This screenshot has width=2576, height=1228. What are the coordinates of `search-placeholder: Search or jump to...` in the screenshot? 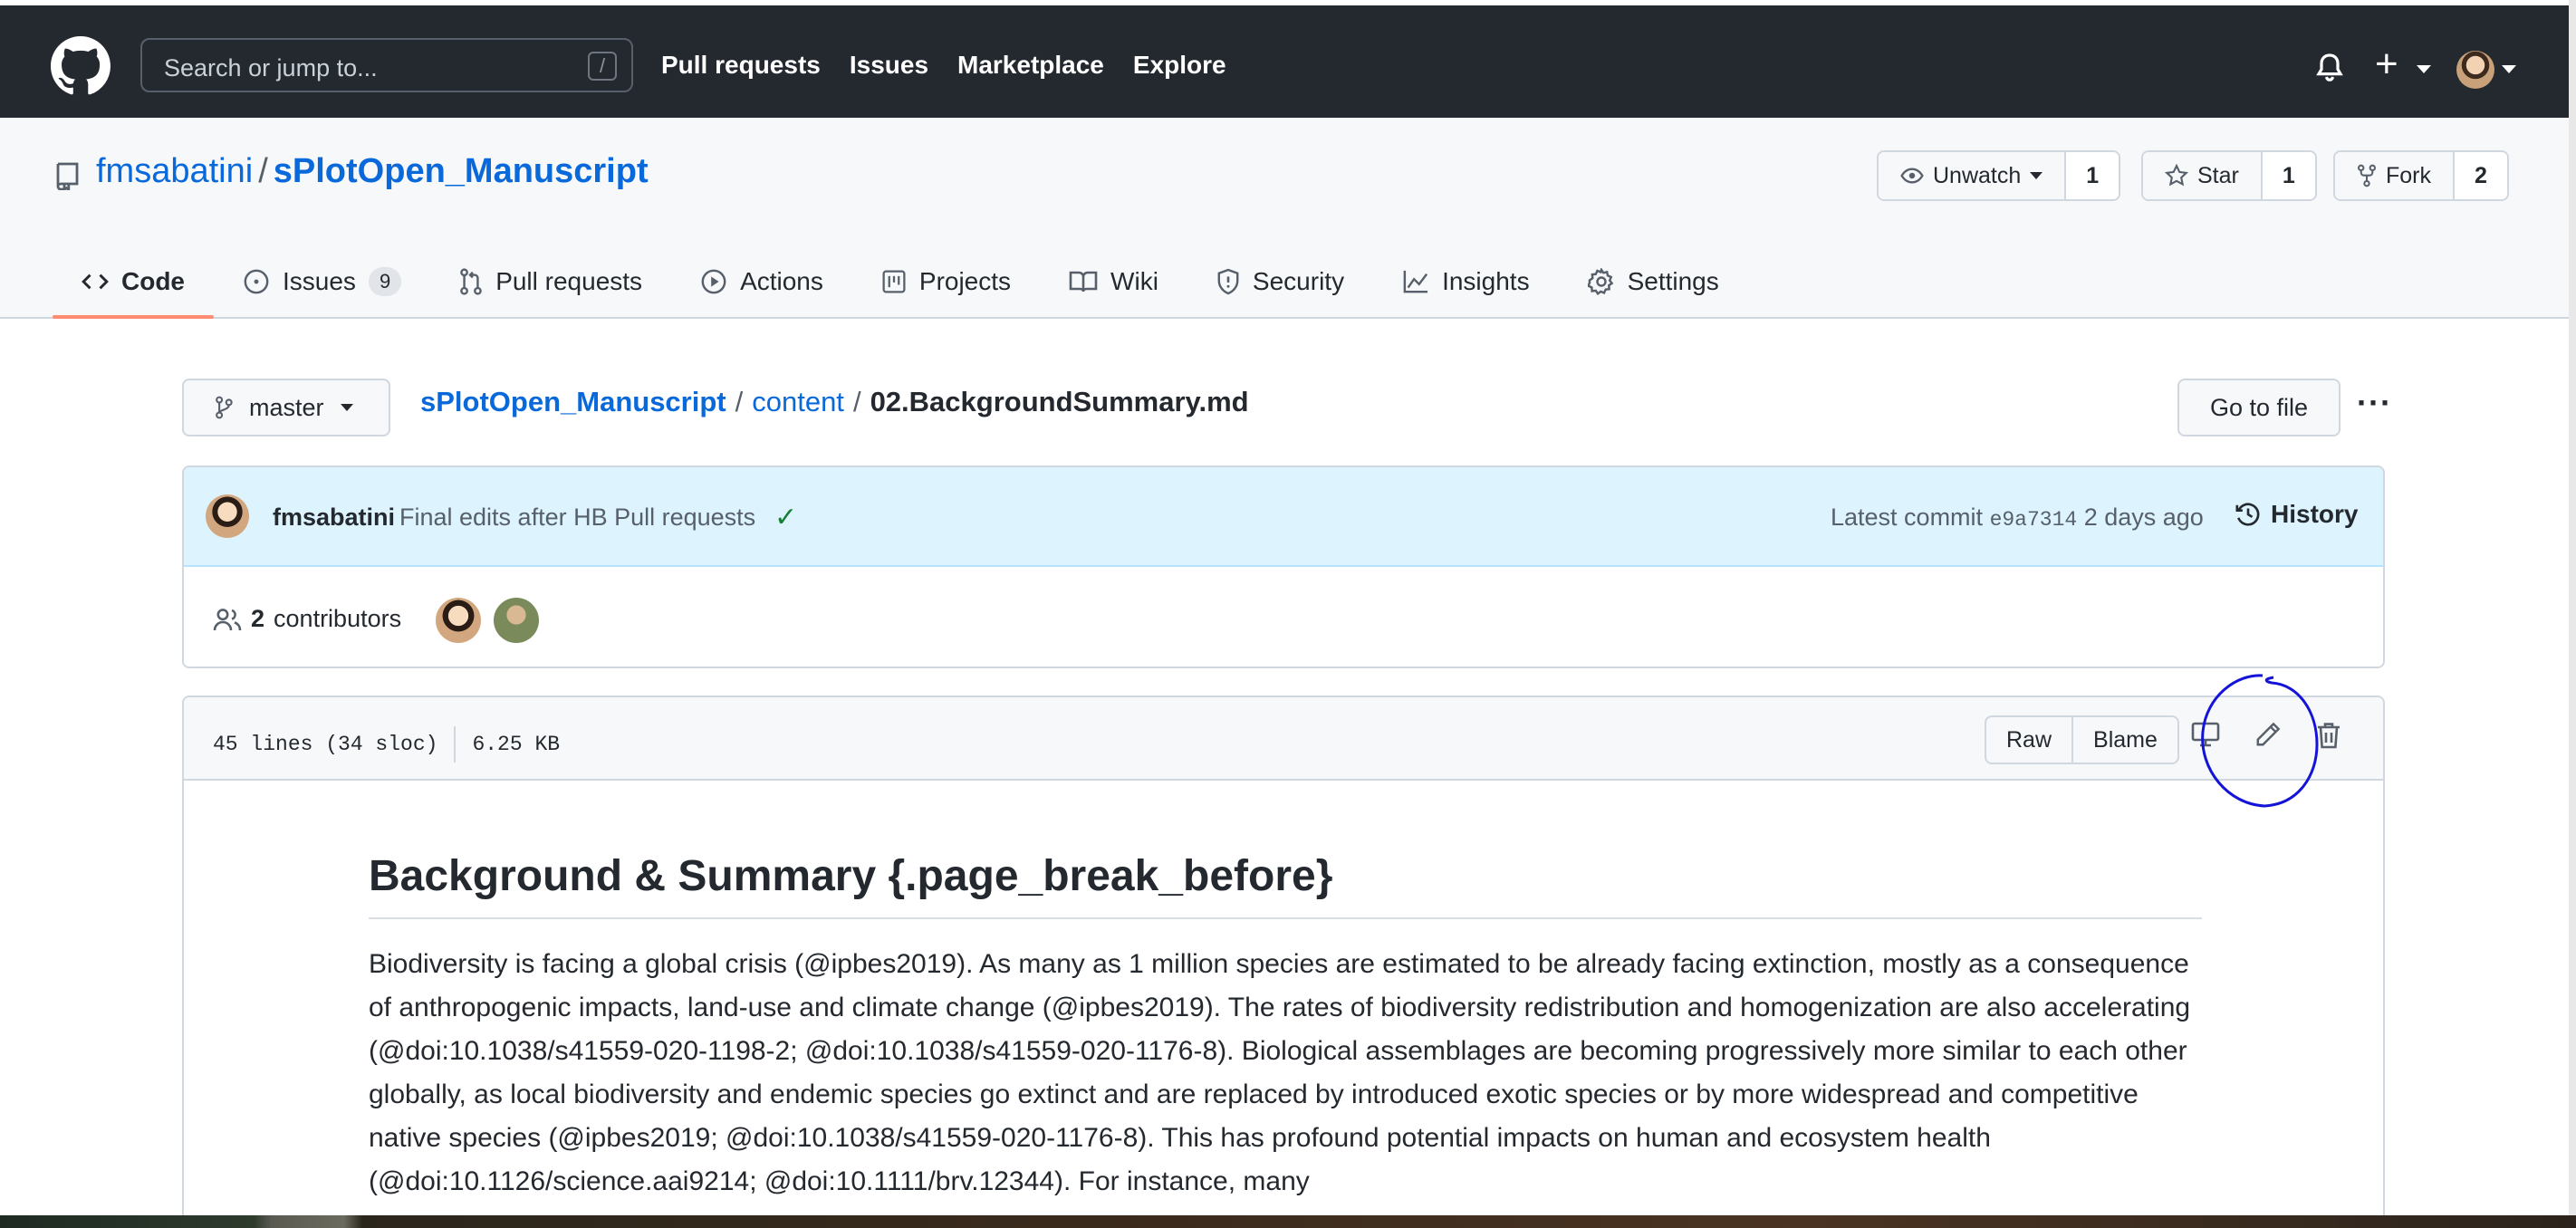 It's located at (271, 68).